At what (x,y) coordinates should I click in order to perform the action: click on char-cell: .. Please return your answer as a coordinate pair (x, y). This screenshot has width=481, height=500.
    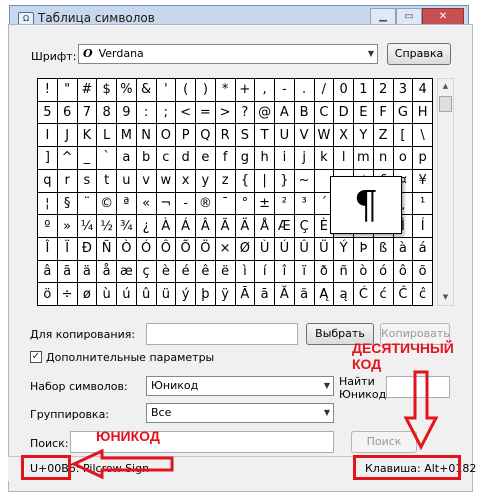
    Looking at the image, I should click on (304, 90).